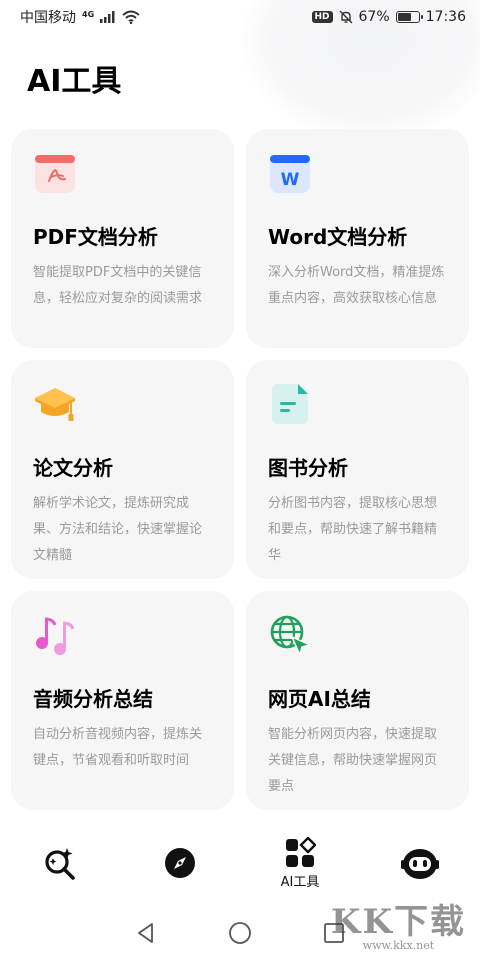  What do you see at coordinates (353, 529) in the screenshot?
I see `card-description: 分析图书内容，提取核心思想和要点，帮助快速了解书籍精华` at bounding box center [353, 529].